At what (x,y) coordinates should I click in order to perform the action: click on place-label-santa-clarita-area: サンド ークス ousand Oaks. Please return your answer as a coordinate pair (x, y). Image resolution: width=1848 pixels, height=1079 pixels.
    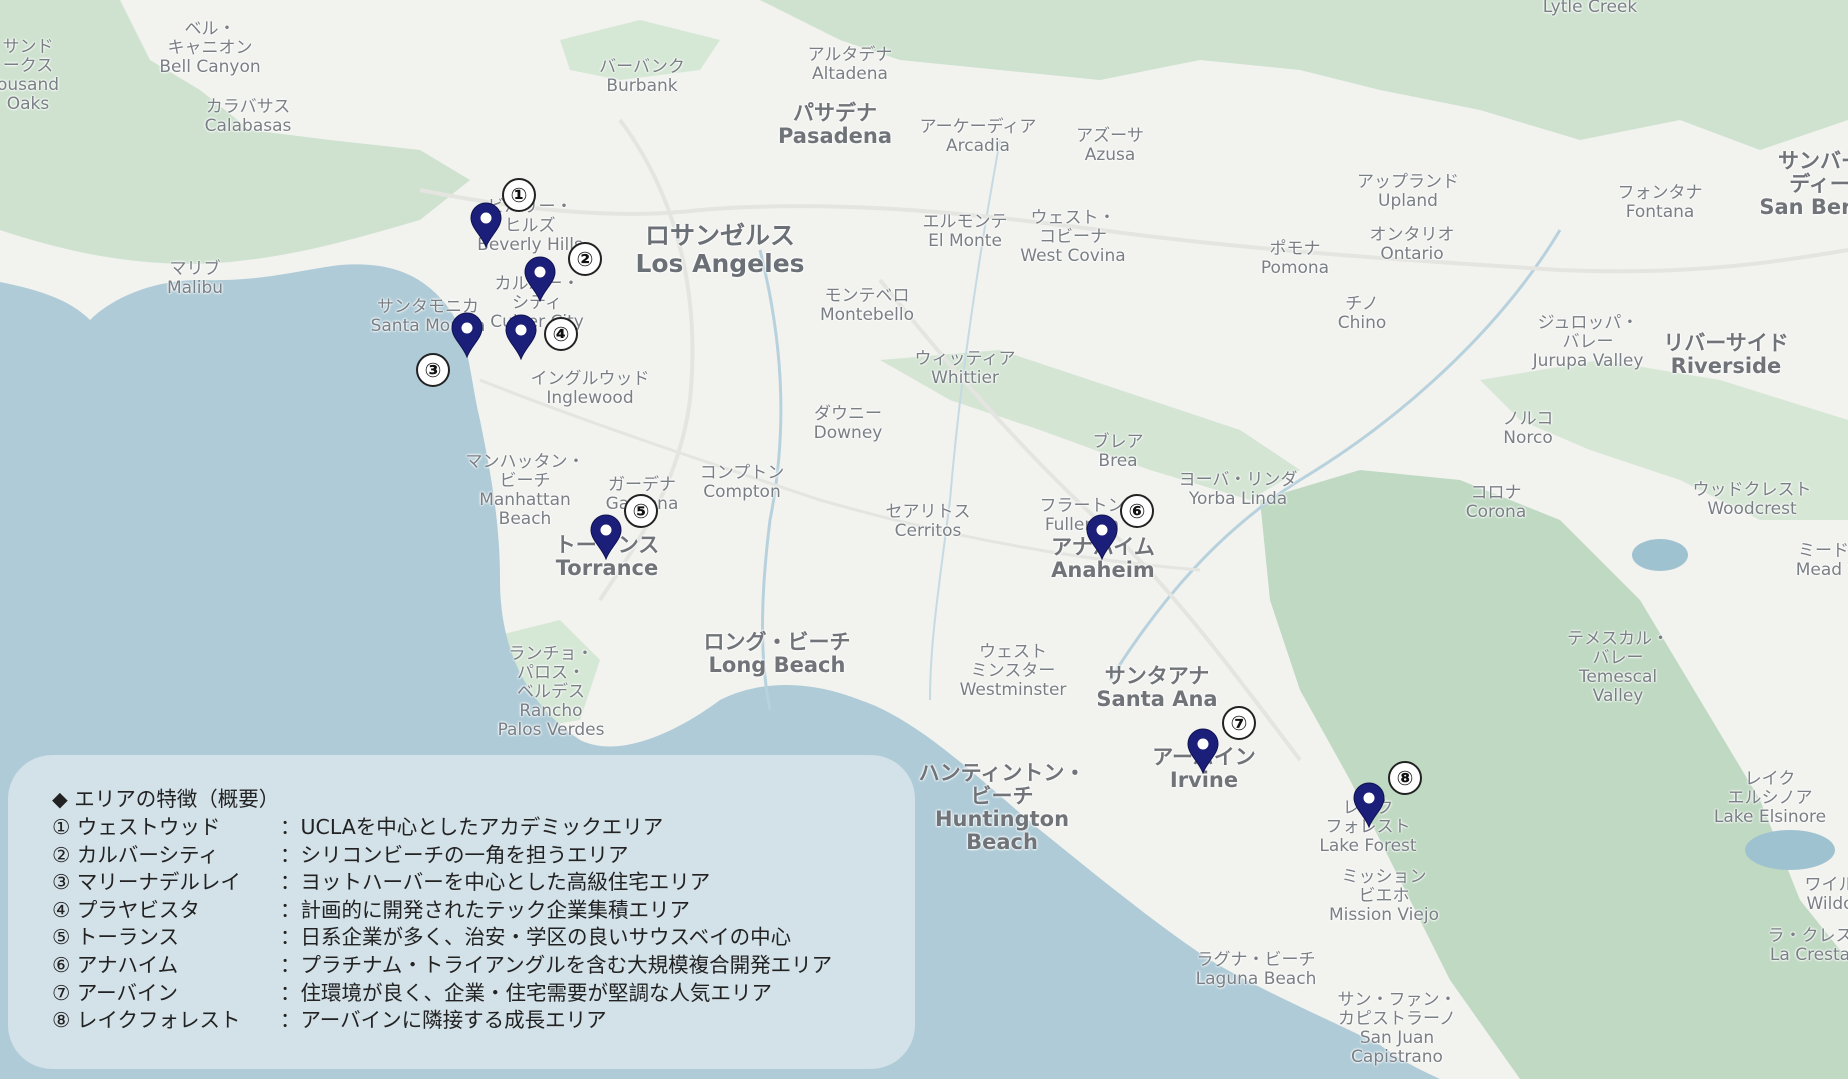
    Looking at the image, I should click on (29, 76).